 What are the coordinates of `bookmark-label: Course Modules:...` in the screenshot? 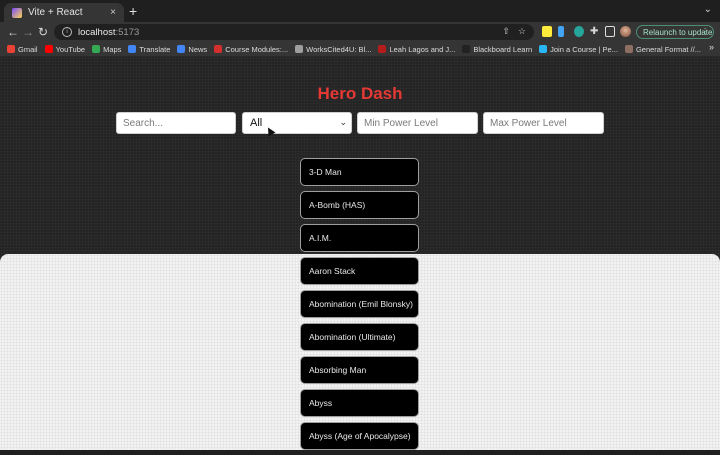 It's located at (257, 49).